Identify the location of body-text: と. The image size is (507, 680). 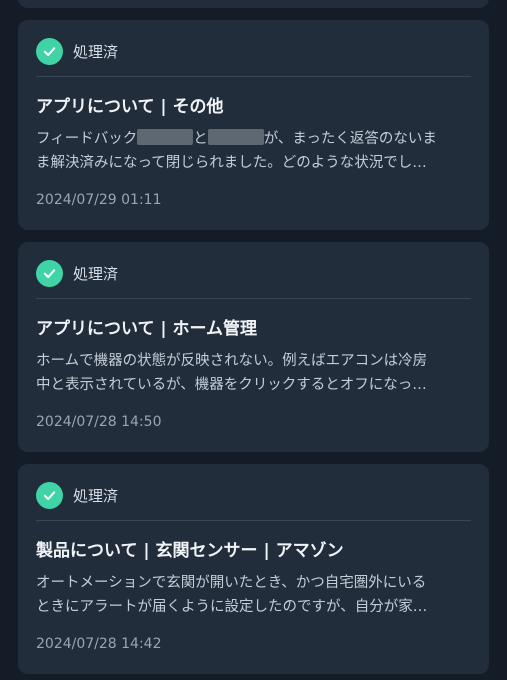
(200, 139).